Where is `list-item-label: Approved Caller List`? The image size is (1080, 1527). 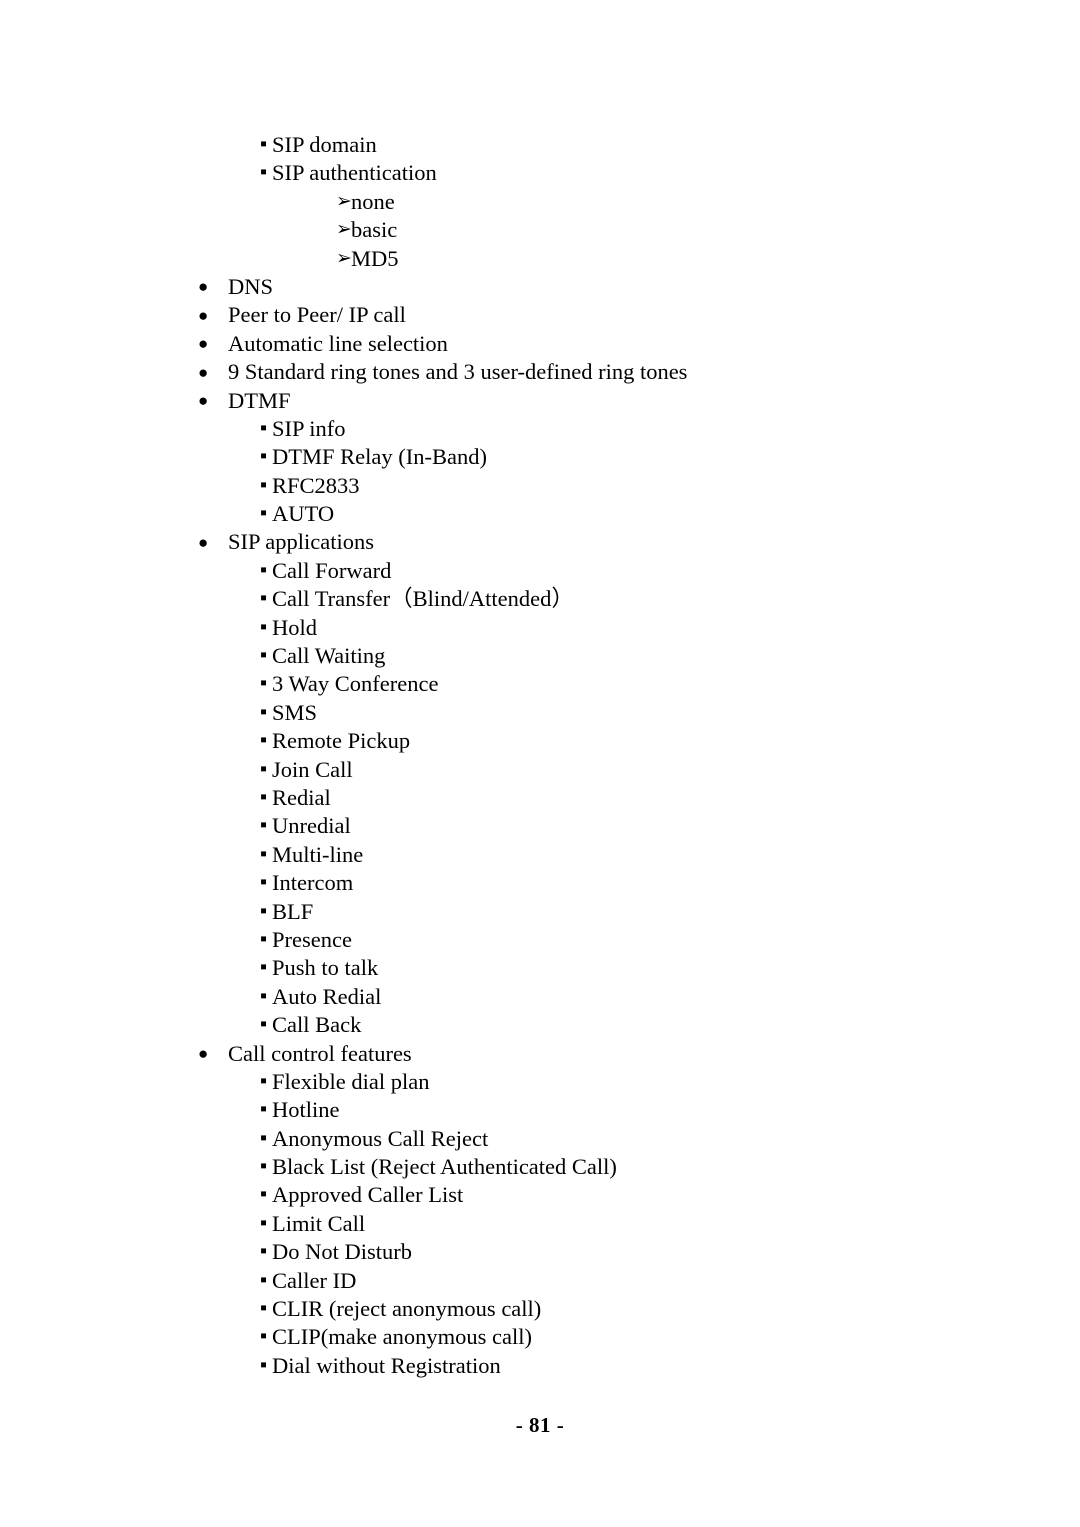 list-item-label: Approved Caller List is located at coordinates (368, 1195).